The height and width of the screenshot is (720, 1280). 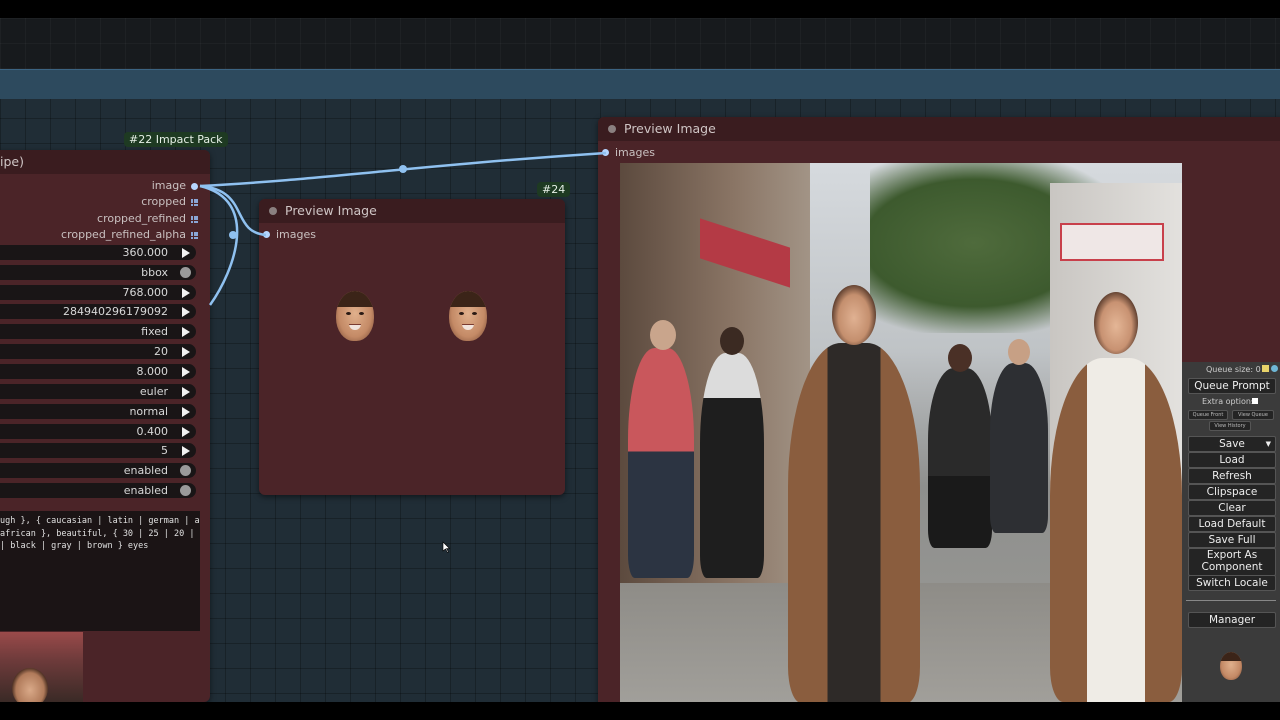 I want to click on widget-value: 284940296179092, so click(x=115, y=311).